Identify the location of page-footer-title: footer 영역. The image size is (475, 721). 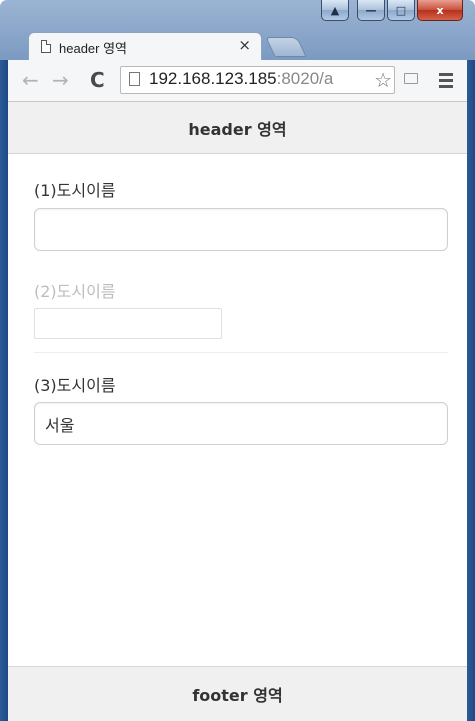
(237, 695).